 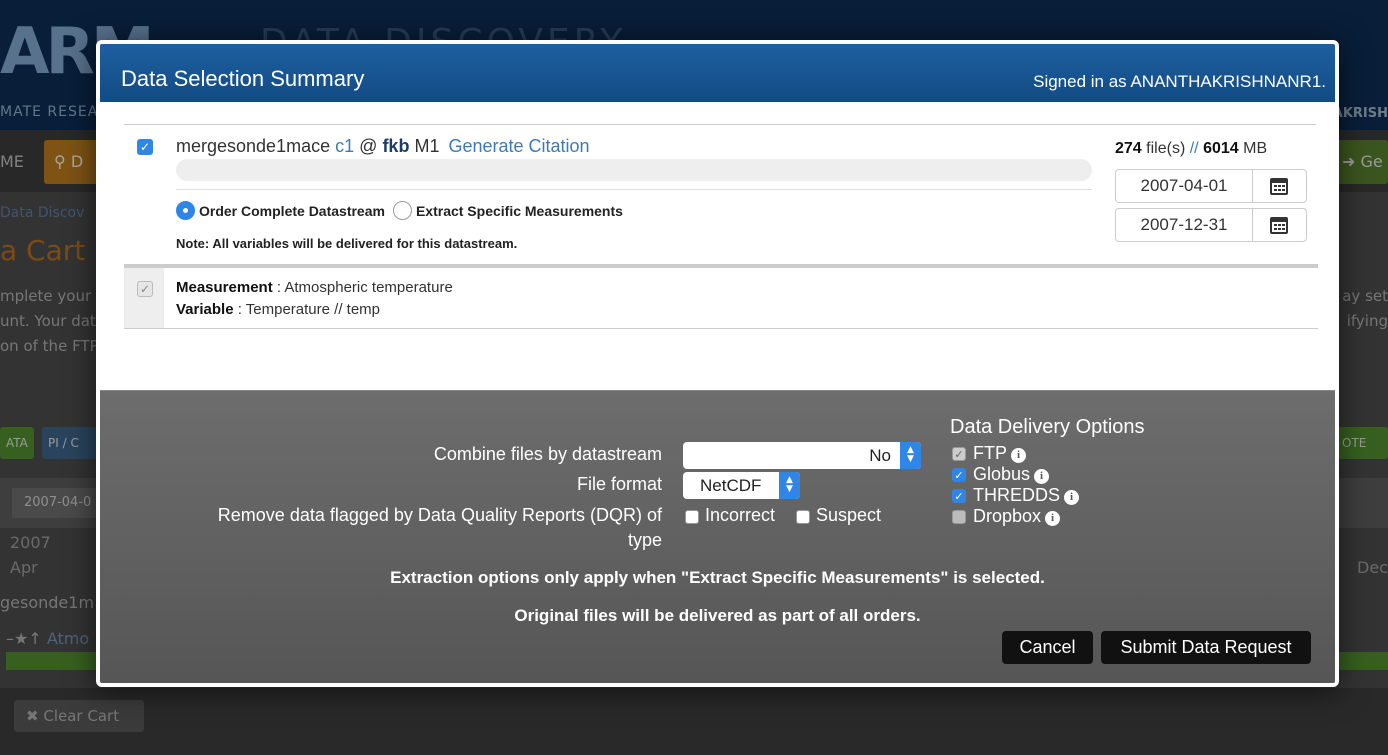 I want to click on file-format-value: NetCDF, so click(x=731, y=485).